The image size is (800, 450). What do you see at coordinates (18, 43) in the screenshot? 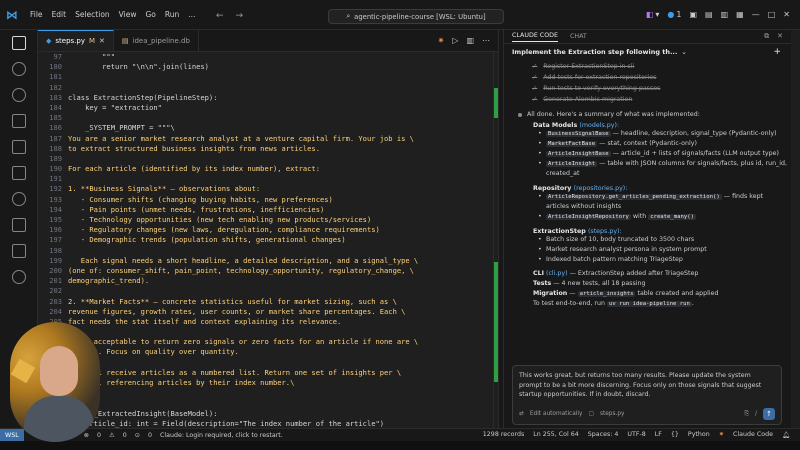
I see `explorer-icon` at bounding box center [18, 43].